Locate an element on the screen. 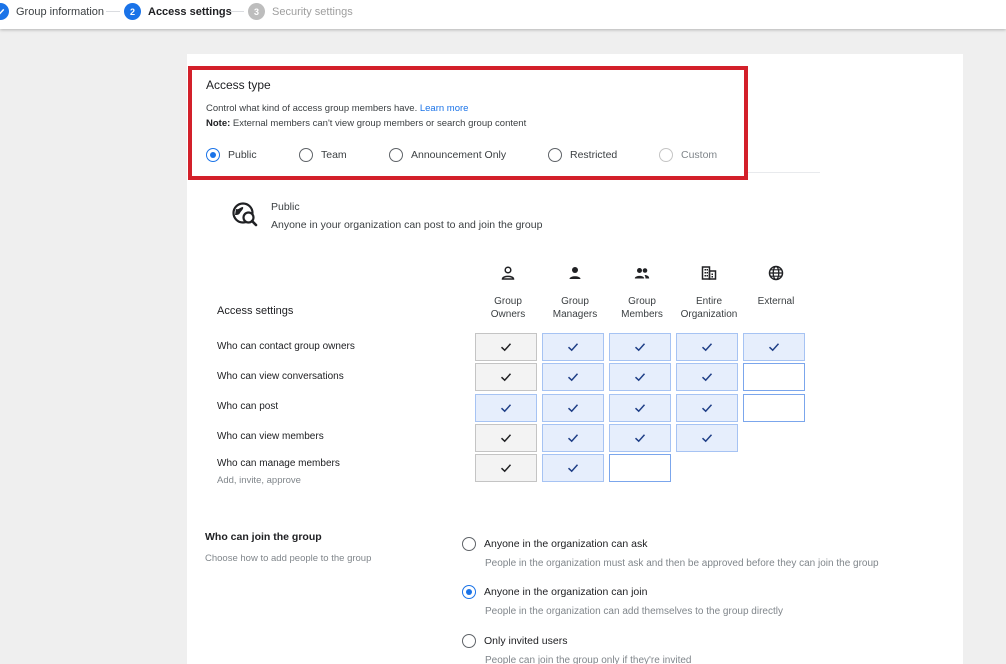 Image resolution: width=1006 pixels, height=664 pixels. row-label-post: Who can post is located at coordinates (248, 406).